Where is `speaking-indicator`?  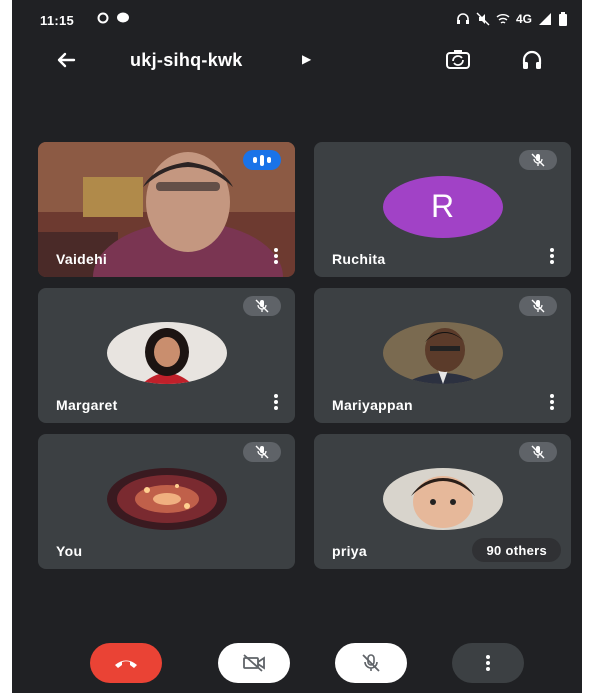 speaking-indicator is located at coordinates (262, 160).